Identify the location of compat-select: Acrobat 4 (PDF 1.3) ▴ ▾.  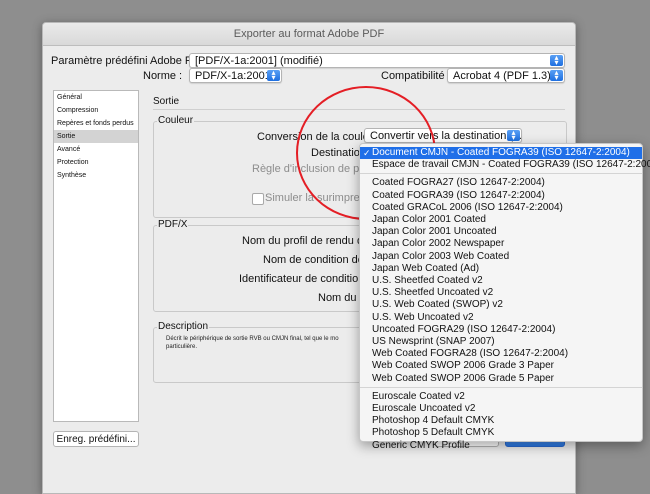
(506, 75).